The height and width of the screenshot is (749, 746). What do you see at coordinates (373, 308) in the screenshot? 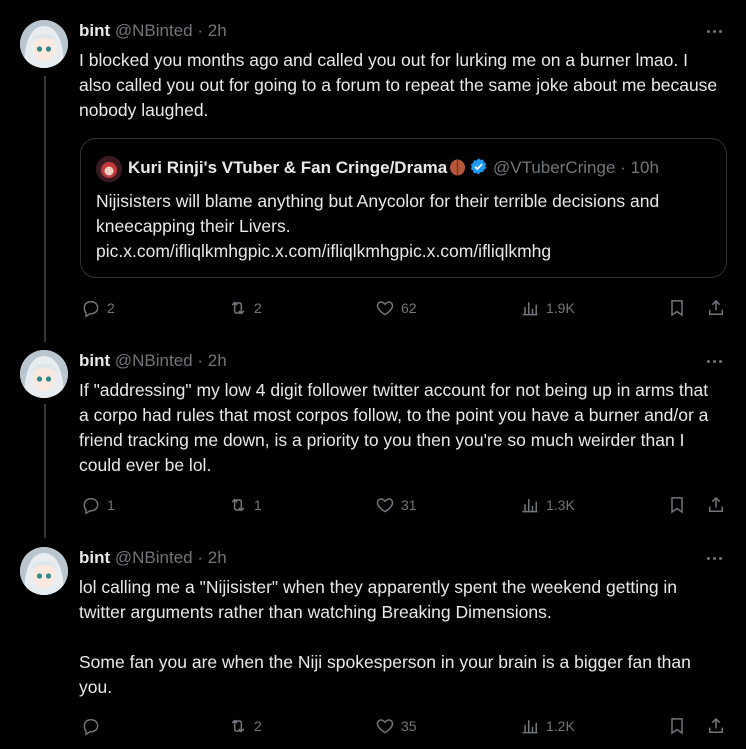
I see `tweet-actions: 2 2 62 1.9K` at bounding box center [373, 308].